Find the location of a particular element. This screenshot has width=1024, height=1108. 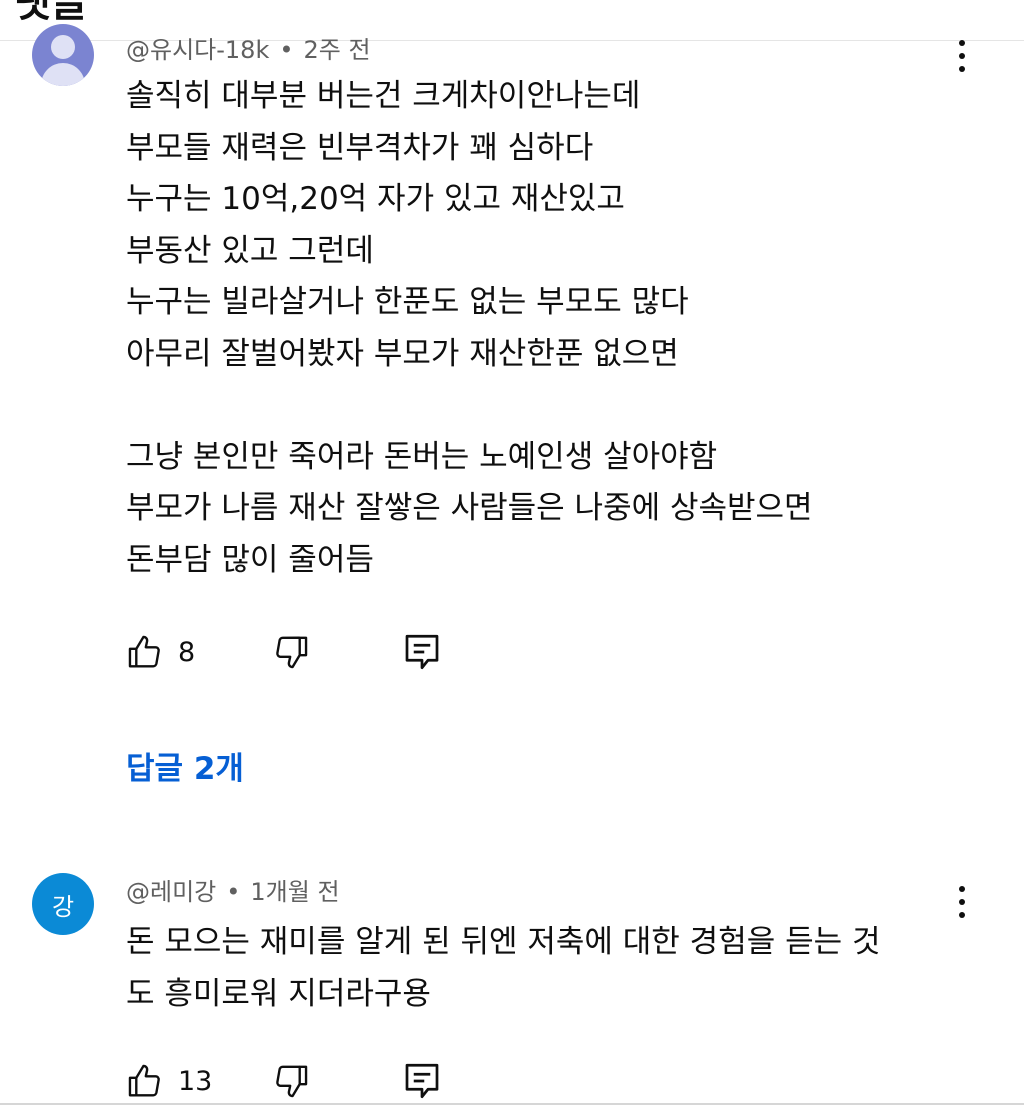

avatar: 강 is located at coordinates (63, 904).